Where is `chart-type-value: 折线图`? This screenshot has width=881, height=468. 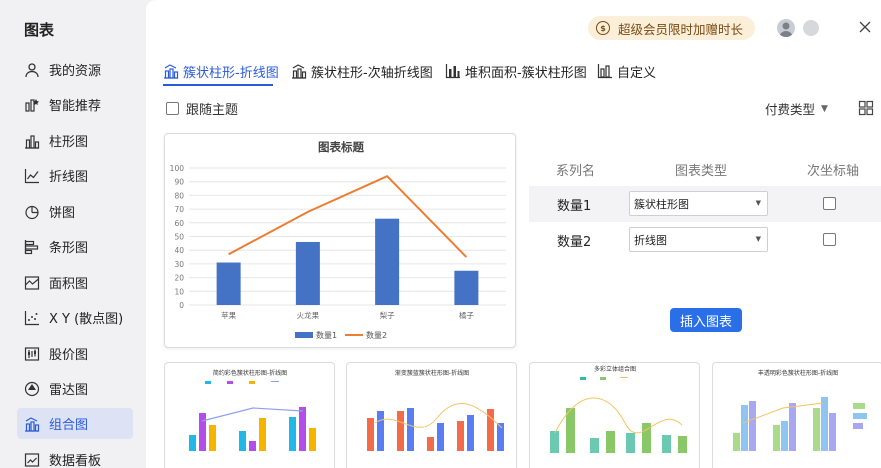
chart-type-value: 折线图 is located at coordinates (650, 240).